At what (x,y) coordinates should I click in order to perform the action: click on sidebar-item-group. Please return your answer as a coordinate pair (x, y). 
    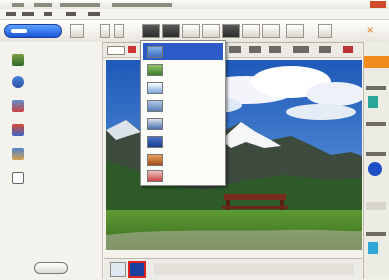
    Looking at the image, I should click on (55, 131).